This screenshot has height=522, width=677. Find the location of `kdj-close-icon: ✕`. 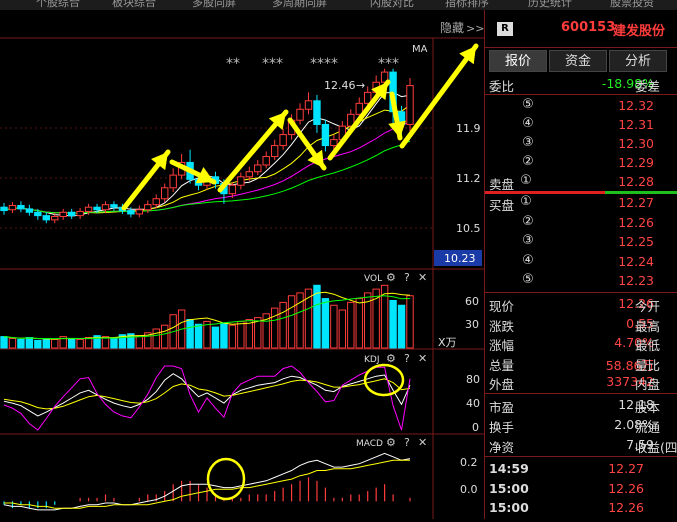

kdj-close-icon: ✕ is located at coordinates (422, 358).